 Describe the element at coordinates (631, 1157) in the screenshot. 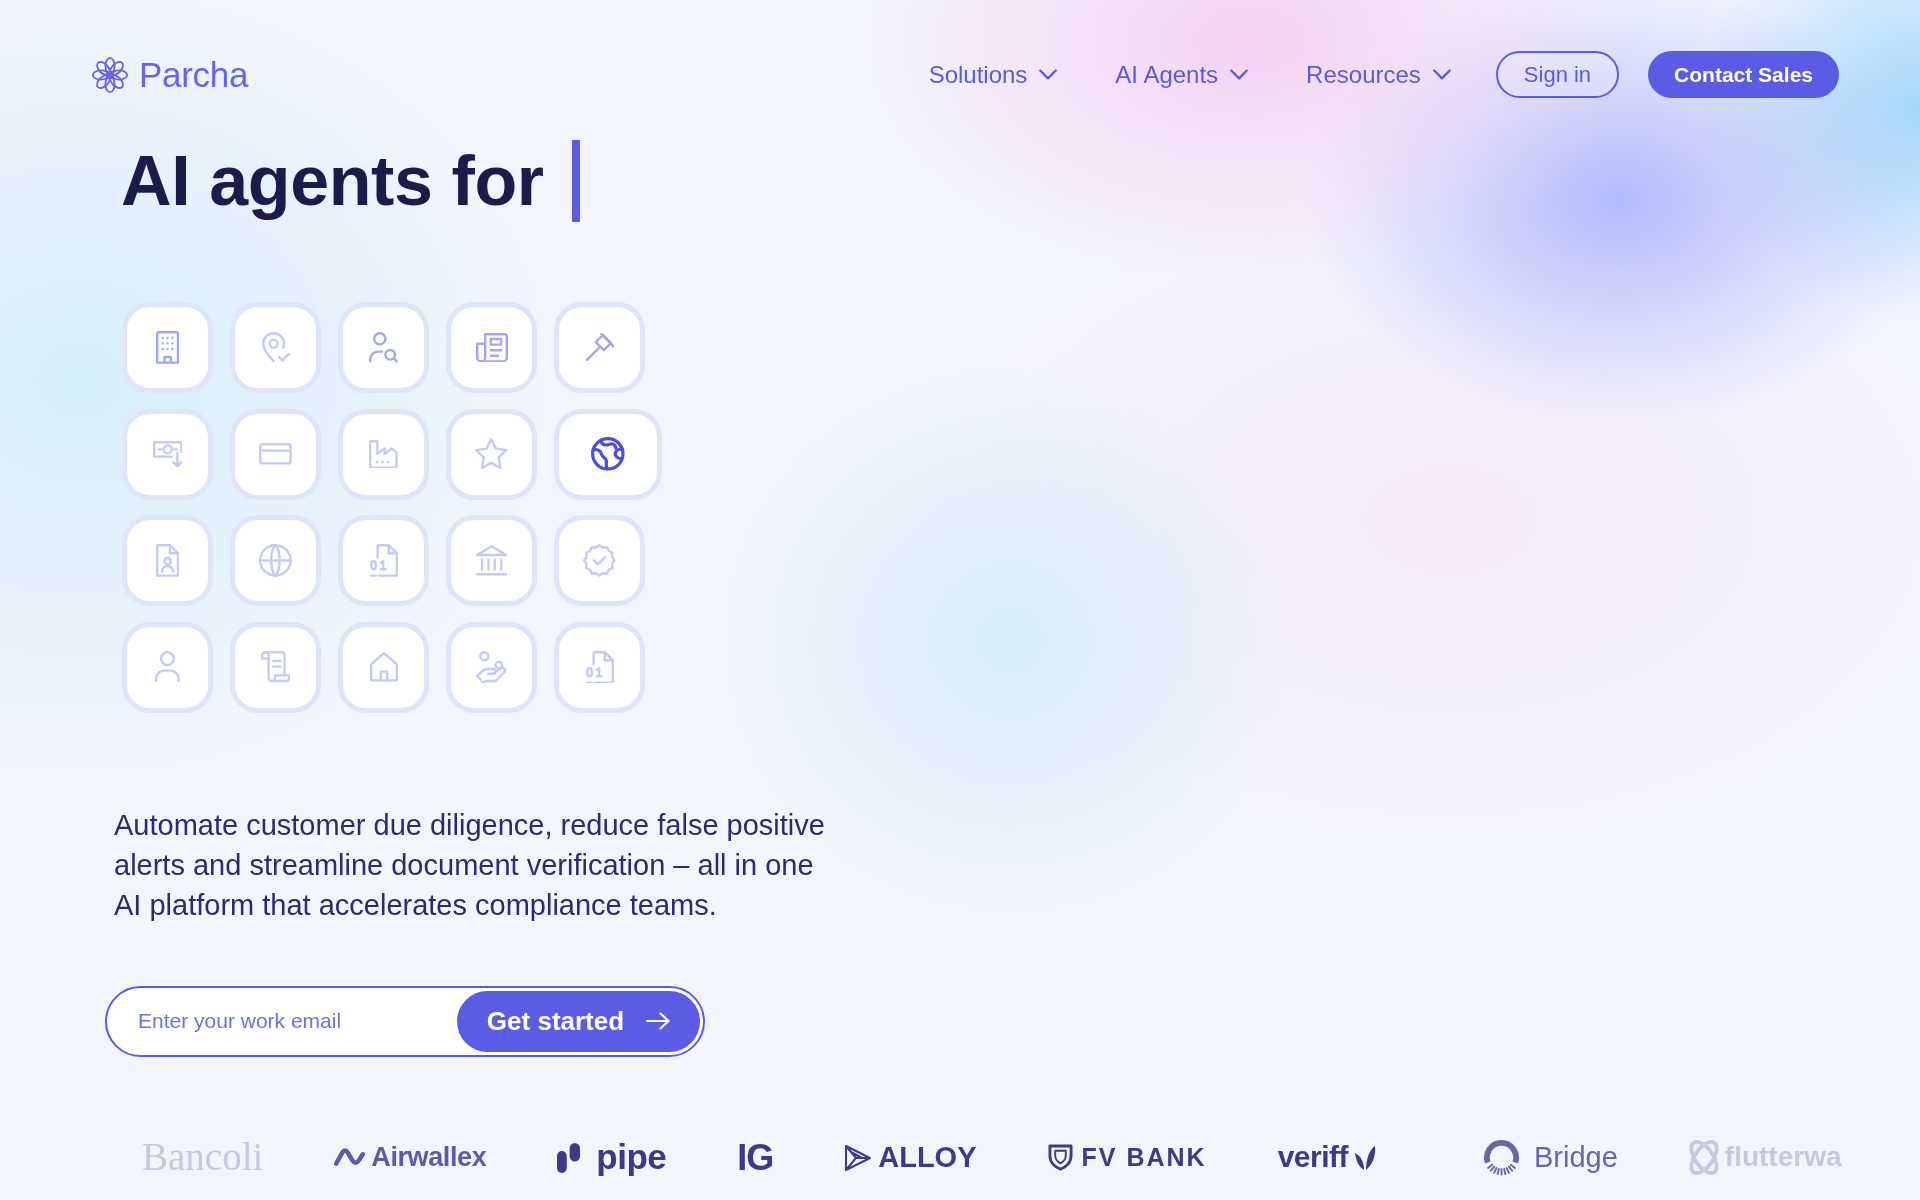

I see `brand-wordmark: pipe` at that location.